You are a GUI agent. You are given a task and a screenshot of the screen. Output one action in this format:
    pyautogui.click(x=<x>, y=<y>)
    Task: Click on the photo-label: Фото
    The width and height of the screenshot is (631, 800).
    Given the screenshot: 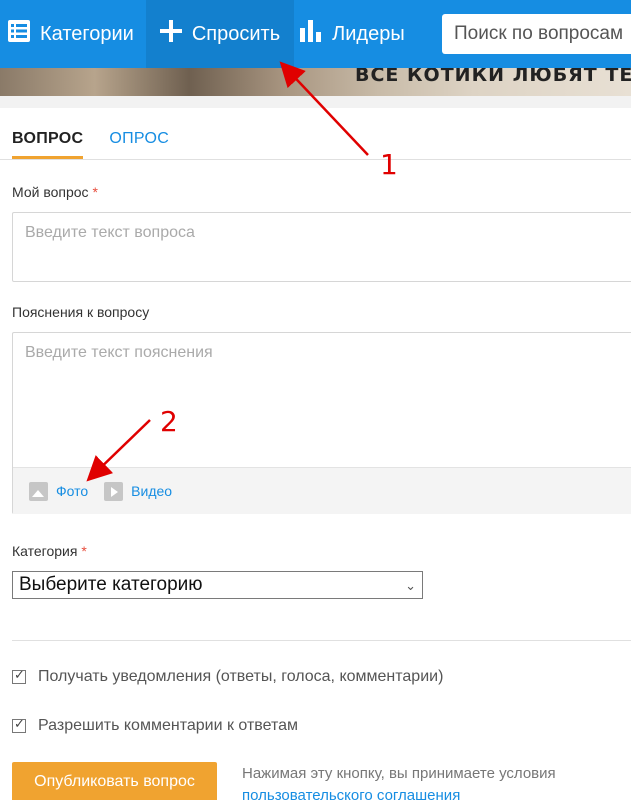 What is the action you would take?
    pyautogui.click(x=72, y=491)
    